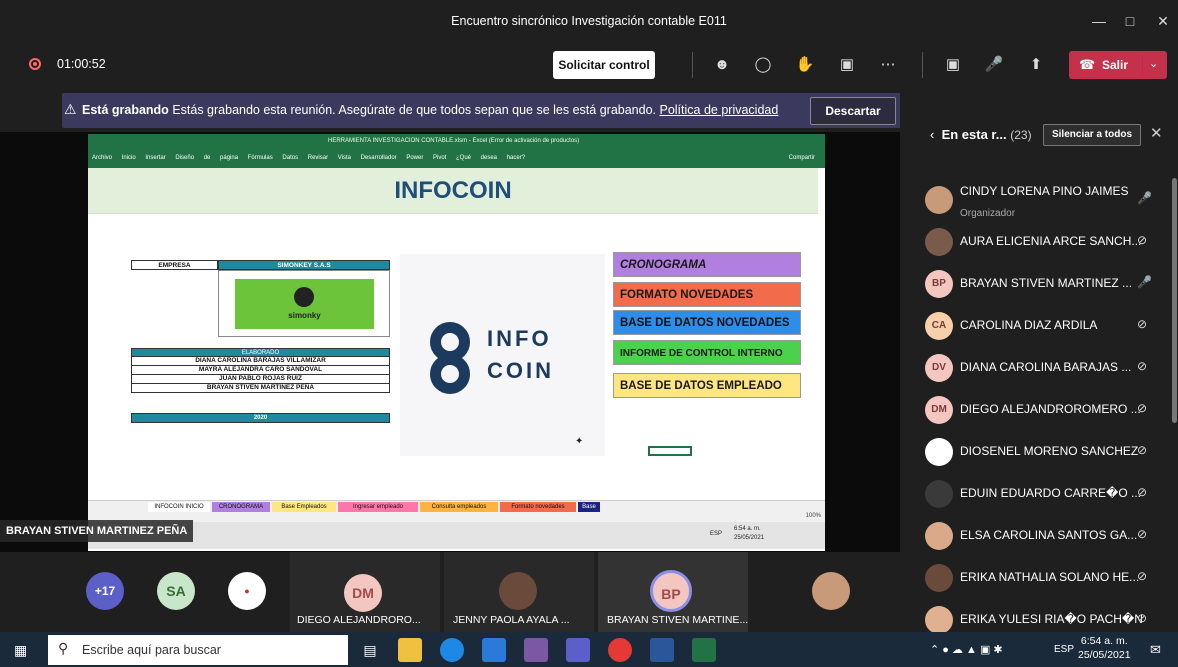 This screenshot has width=1178, height=667. I want to click on excel-share: Compartir, so click(801, 158).